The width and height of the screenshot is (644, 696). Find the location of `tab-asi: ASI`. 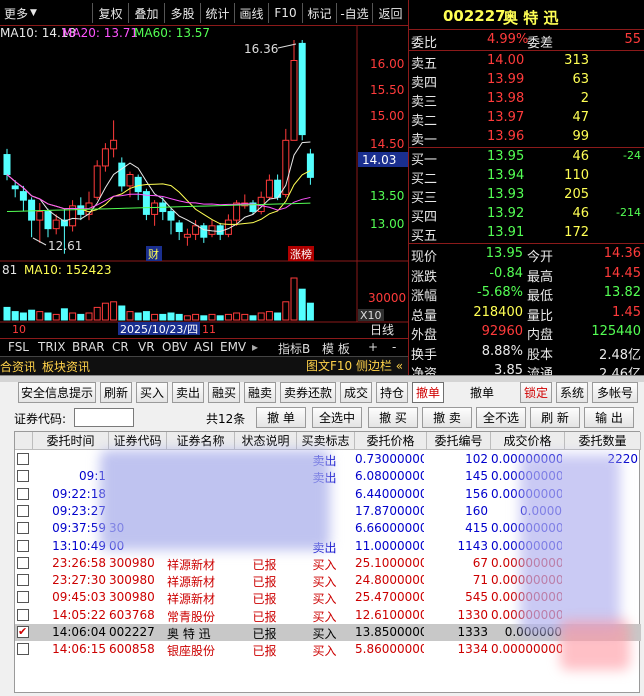

tab-asi: ASI is located at coordinates (203, 347).